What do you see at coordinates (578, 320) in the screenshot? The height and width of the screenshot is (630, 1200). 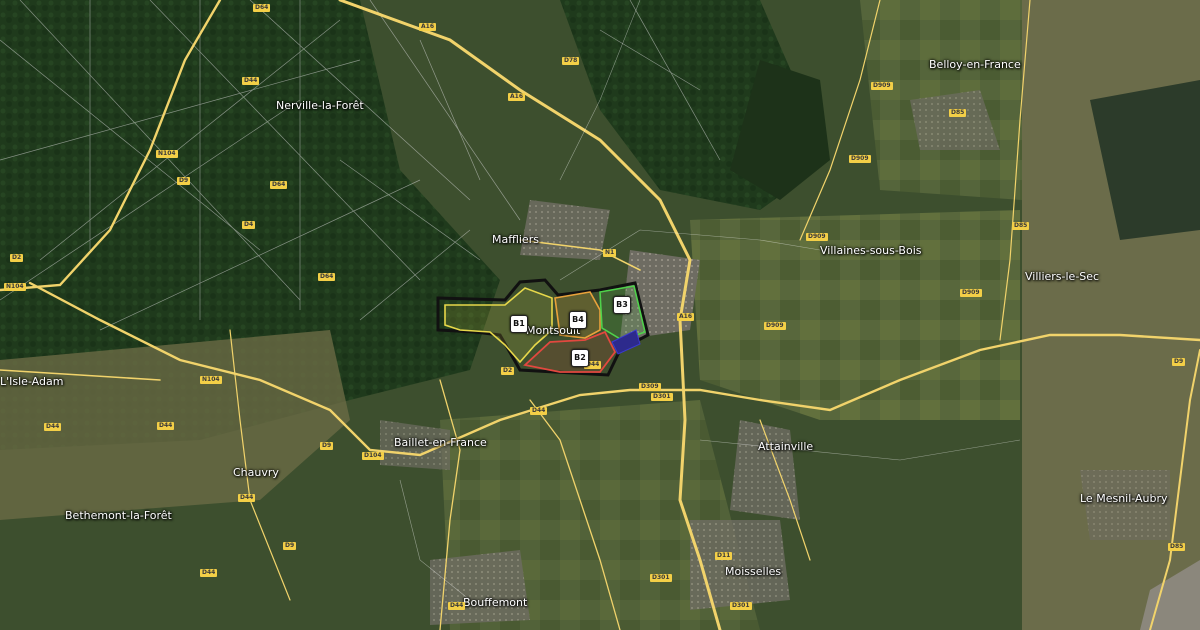 I see `marker-b4: B4` at bounding box center [578, 320].